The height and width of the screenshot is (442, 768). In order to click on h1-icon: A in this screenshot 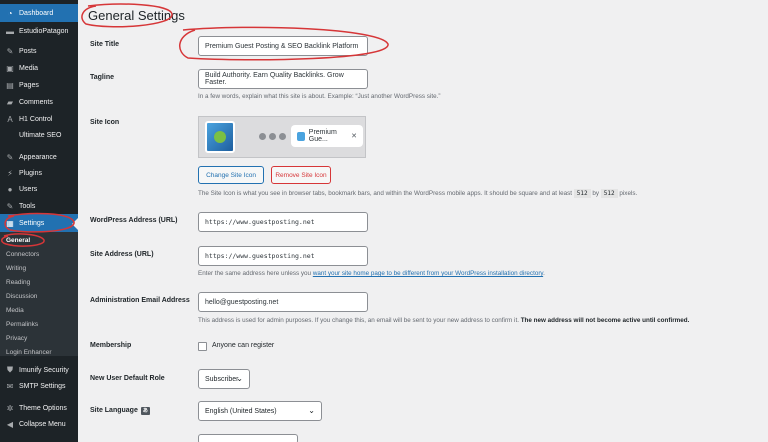, I will do `click(10, 119)`.